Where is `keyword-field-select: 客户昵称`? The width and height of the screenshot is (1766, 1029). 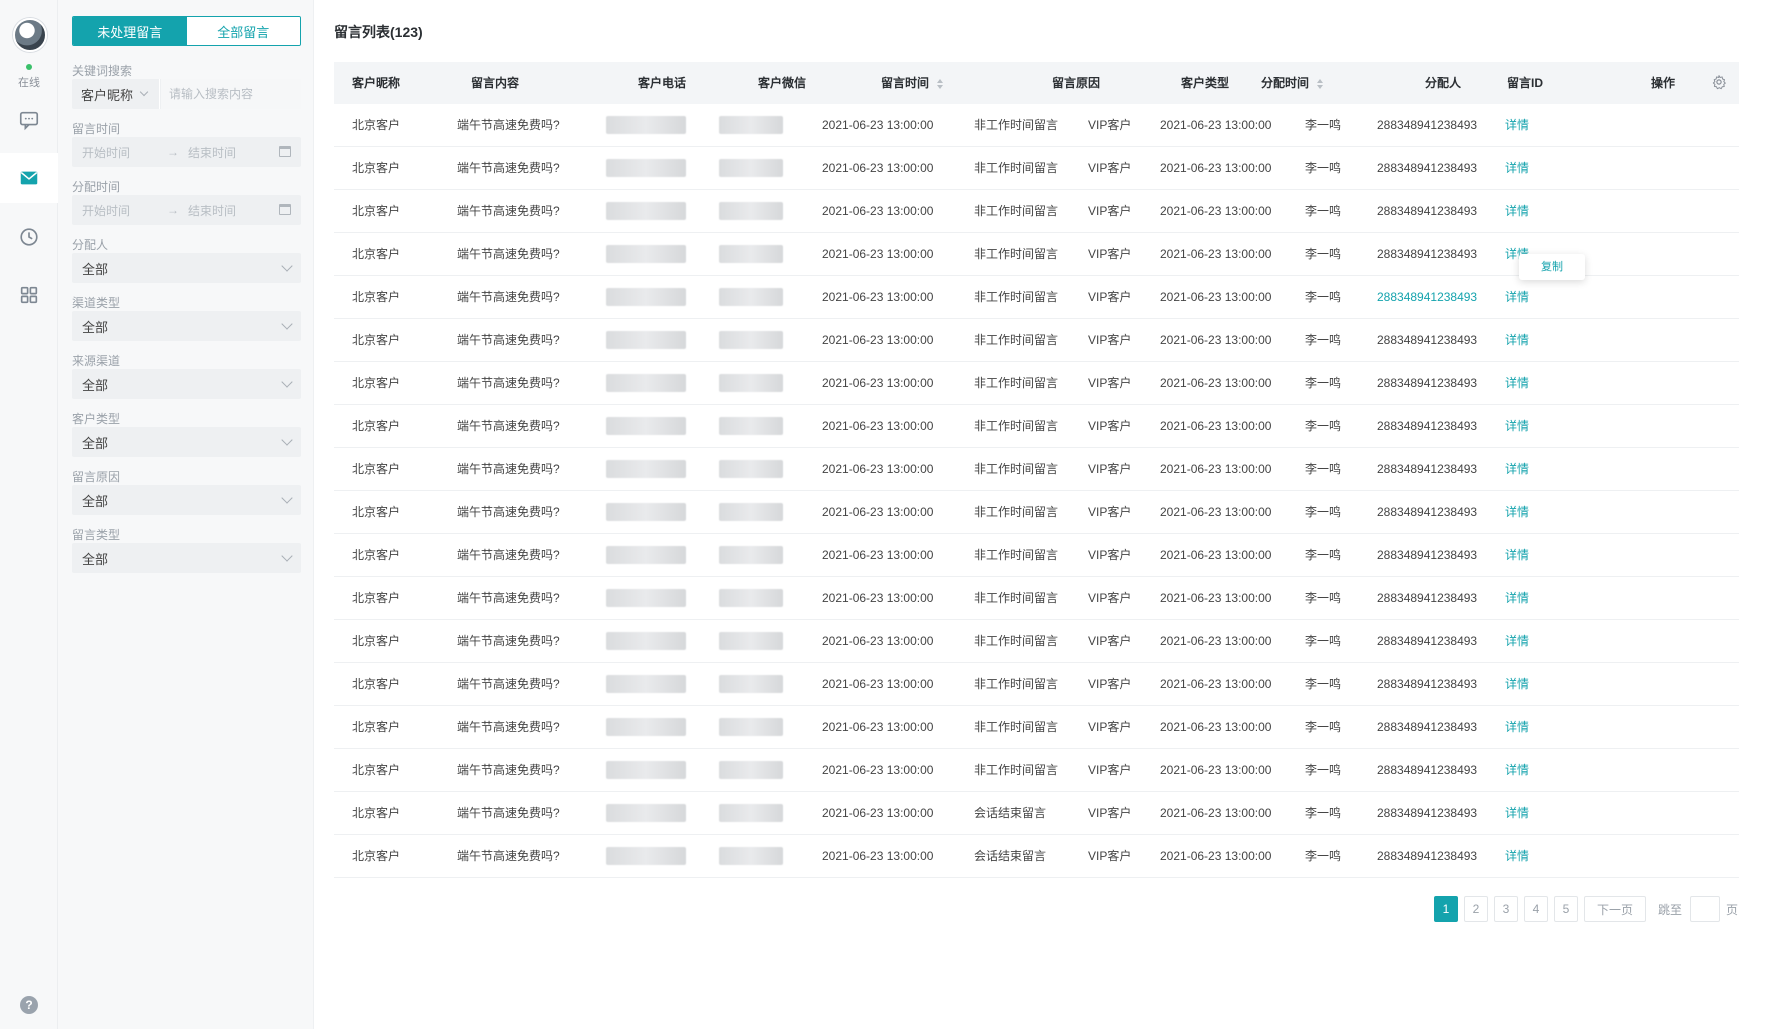
keyword-field-select: 客户昵称 is located at coordinates (116, 94).